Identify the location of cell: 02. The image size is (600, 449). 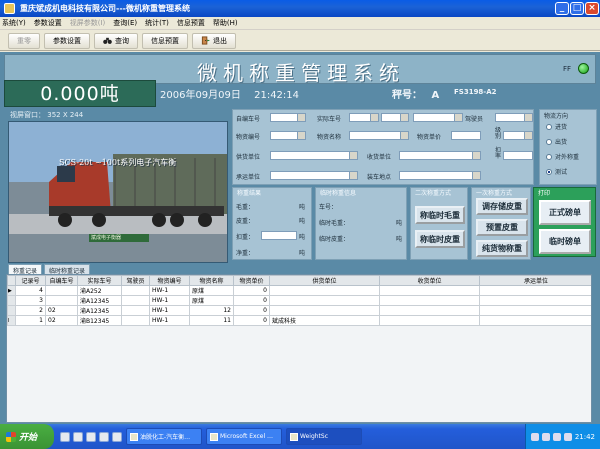
(61, 310).